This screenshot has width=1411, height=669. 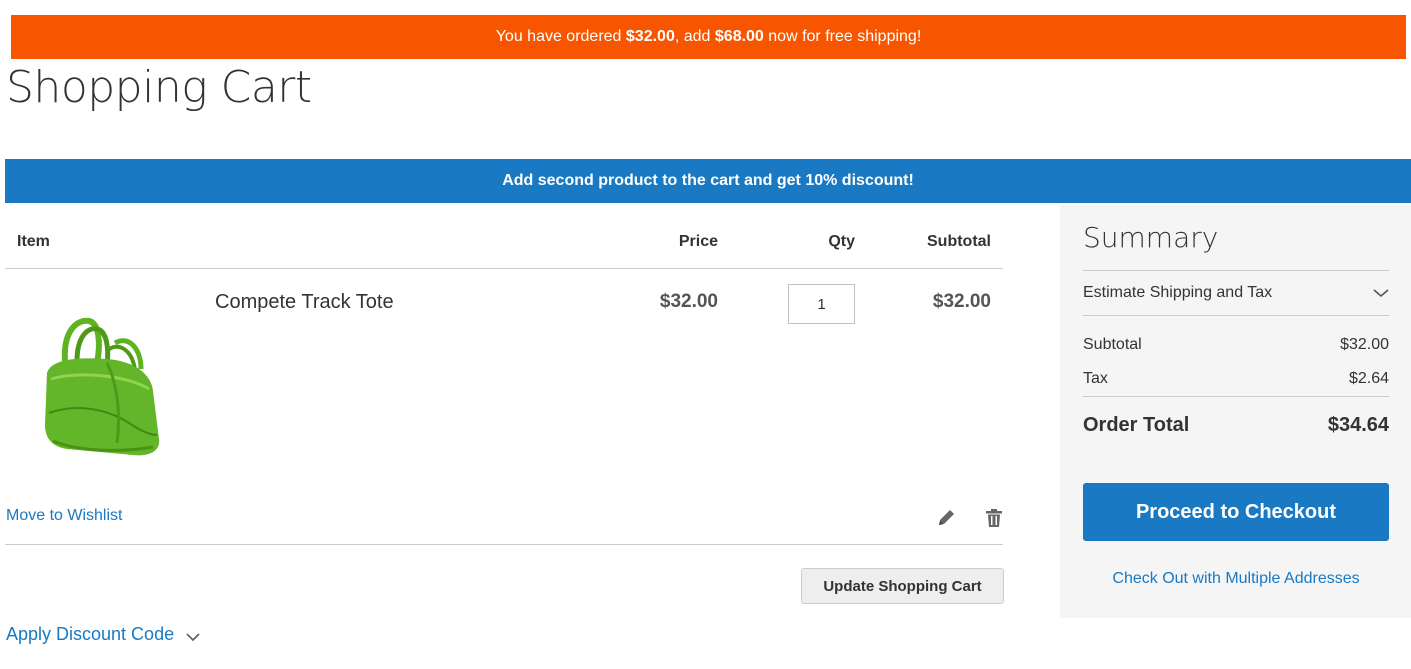 I want to click on qty-input, so click(x=821, y=304).